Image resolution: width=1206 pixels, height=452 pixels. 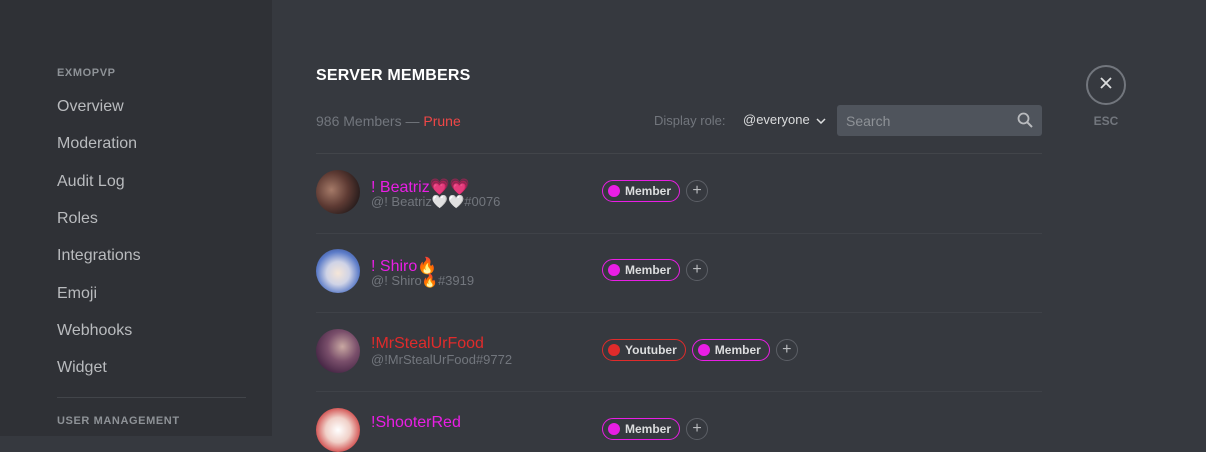 I want to click on sidebar-item-webhooks: Webhooks, so click(x=94, y=331).